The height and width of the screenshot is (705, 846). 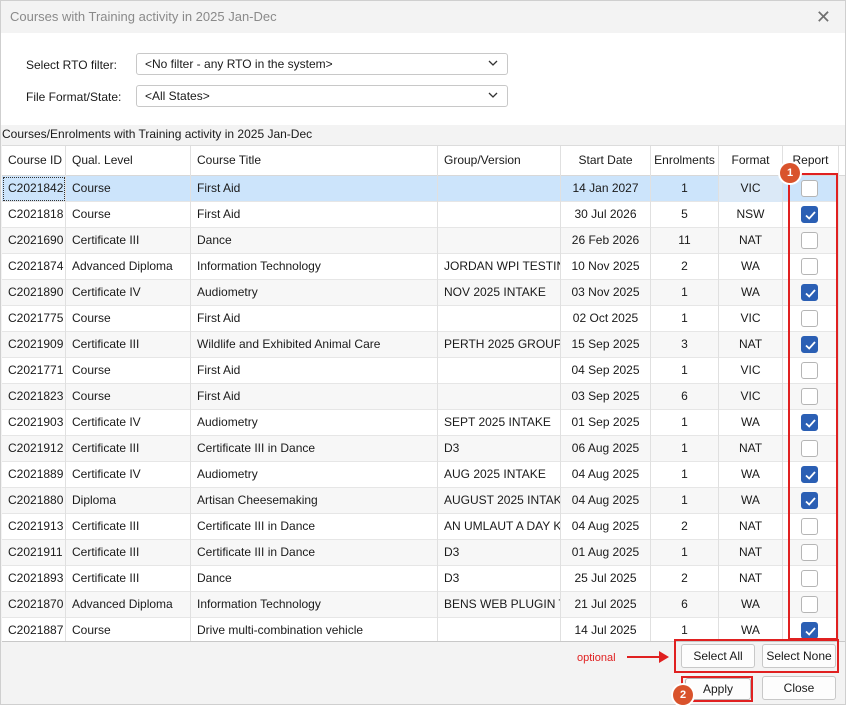 I want to click on start-date-cell: 03 Nov 2025, so click(x=606, y=293).